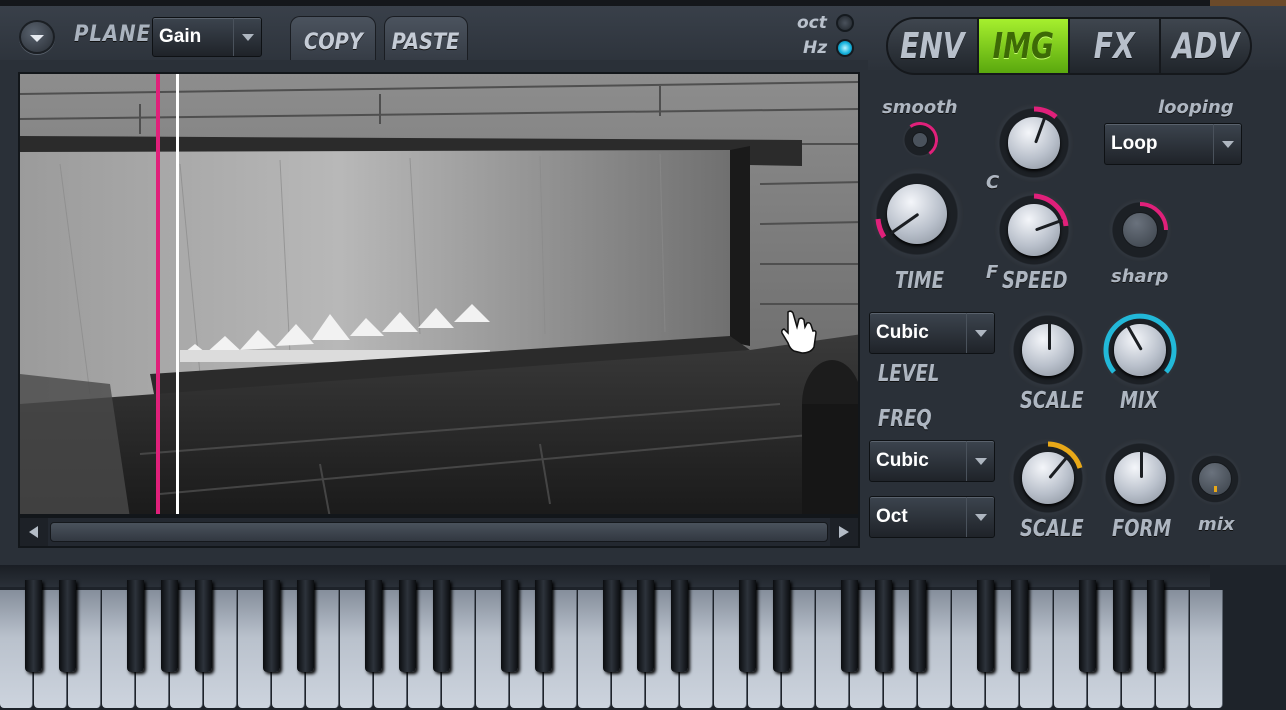  What do you see at coordinates (1139, 401) in the screenshot?
I see `mix-label: MIX` at bounding box center [1139, 401].